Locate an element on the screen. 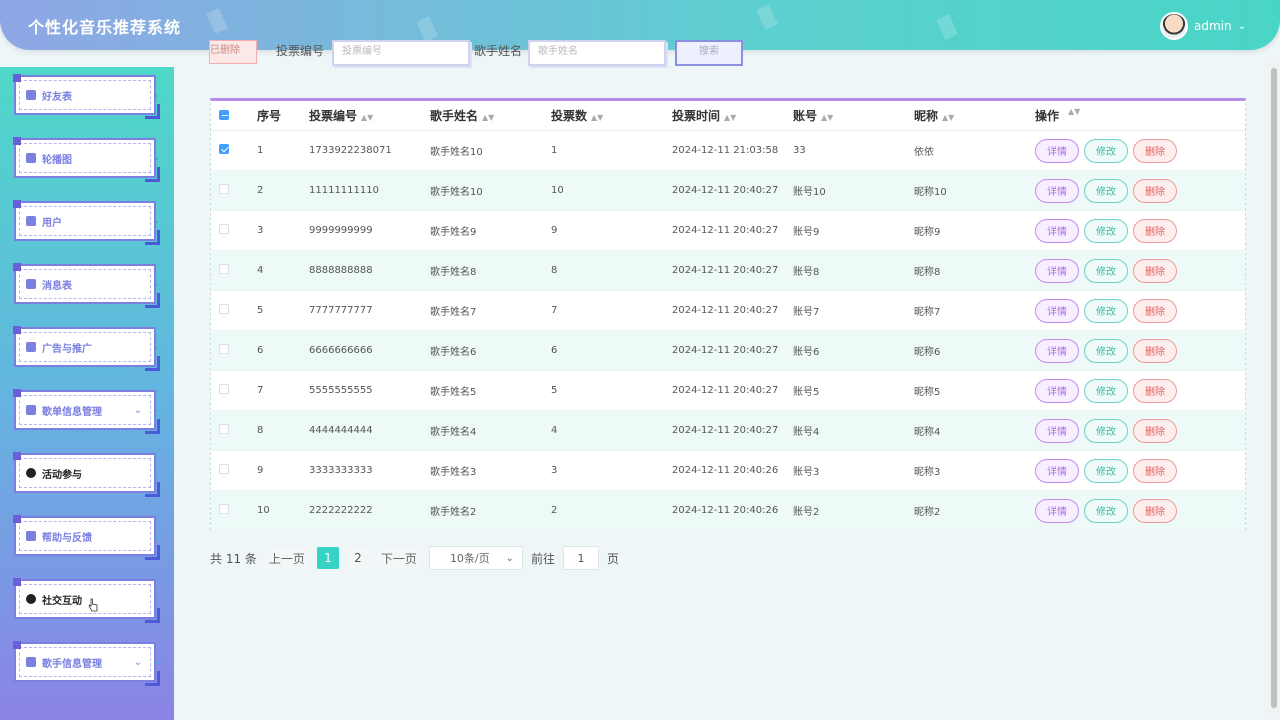 This screenshot has width=1280, height=720. header-singer: 歌手姓名 ▲▼ is located at coordinates (462, 115).